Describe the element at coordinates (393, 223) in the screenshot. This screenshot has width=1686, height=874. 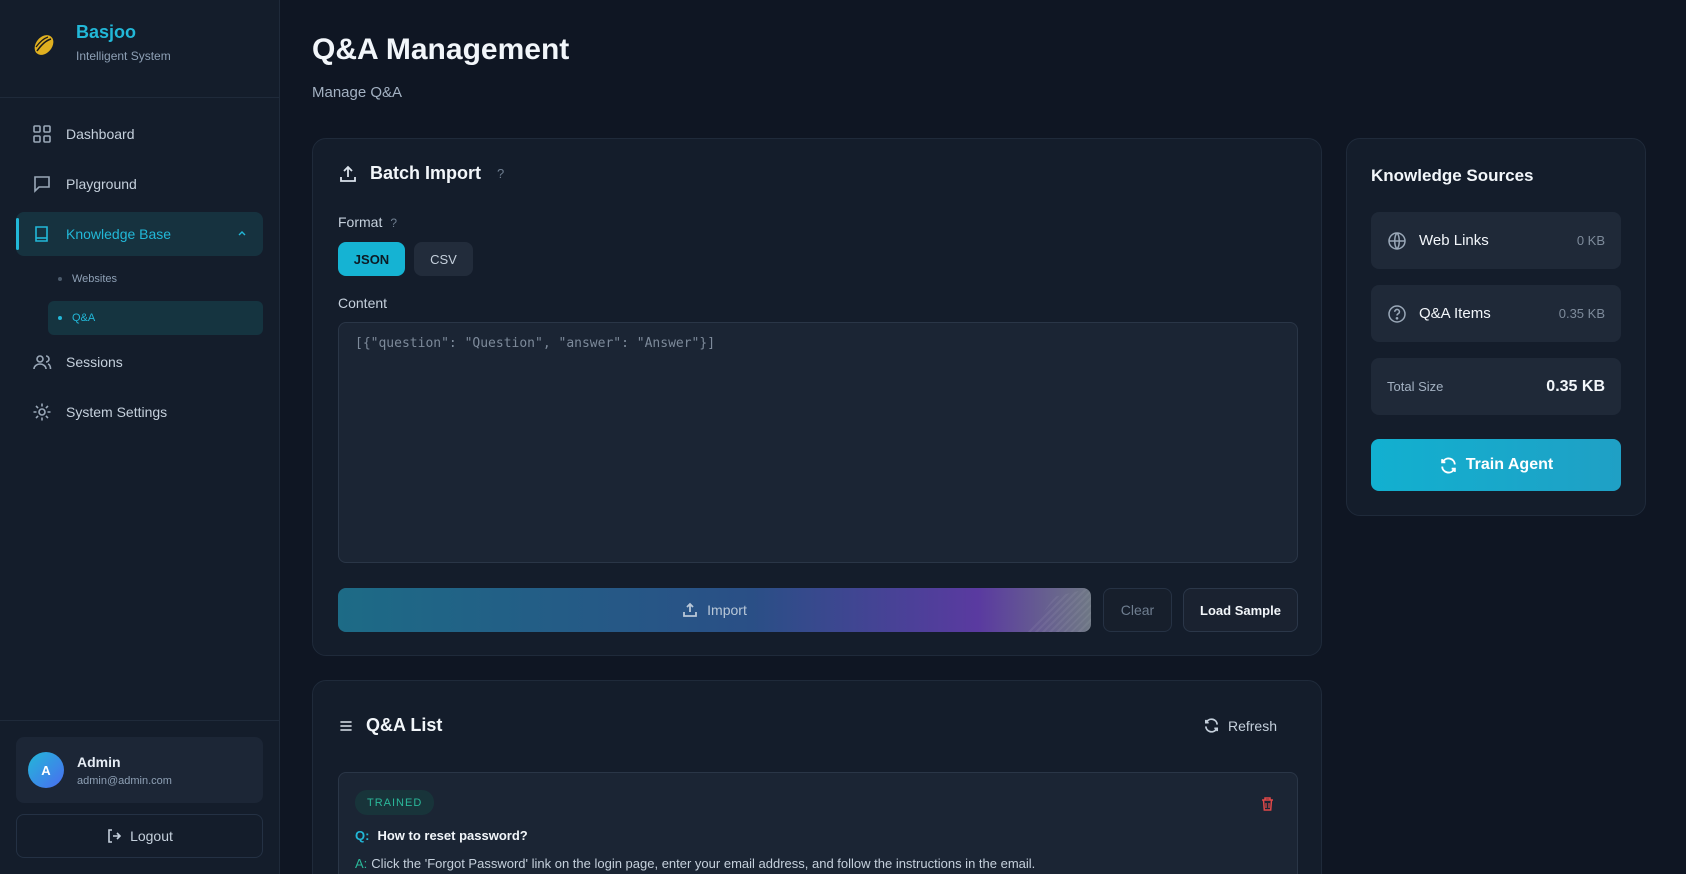
I see `format-help-icon: ?` at that location.